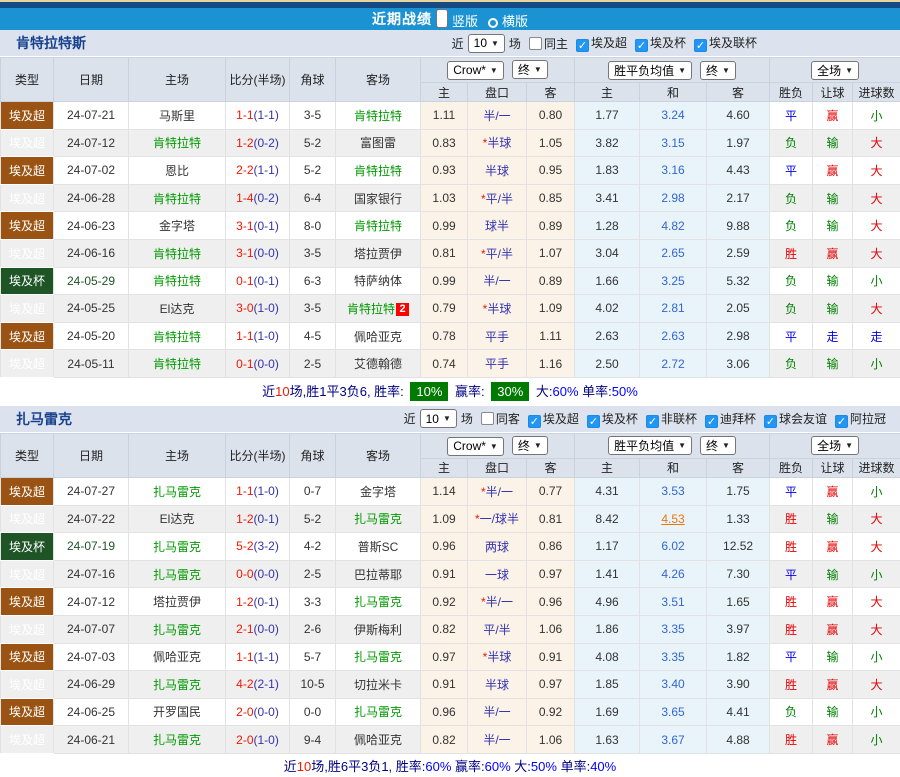  I want to click on chevron-down-icon: ▼, so click(682, 446).